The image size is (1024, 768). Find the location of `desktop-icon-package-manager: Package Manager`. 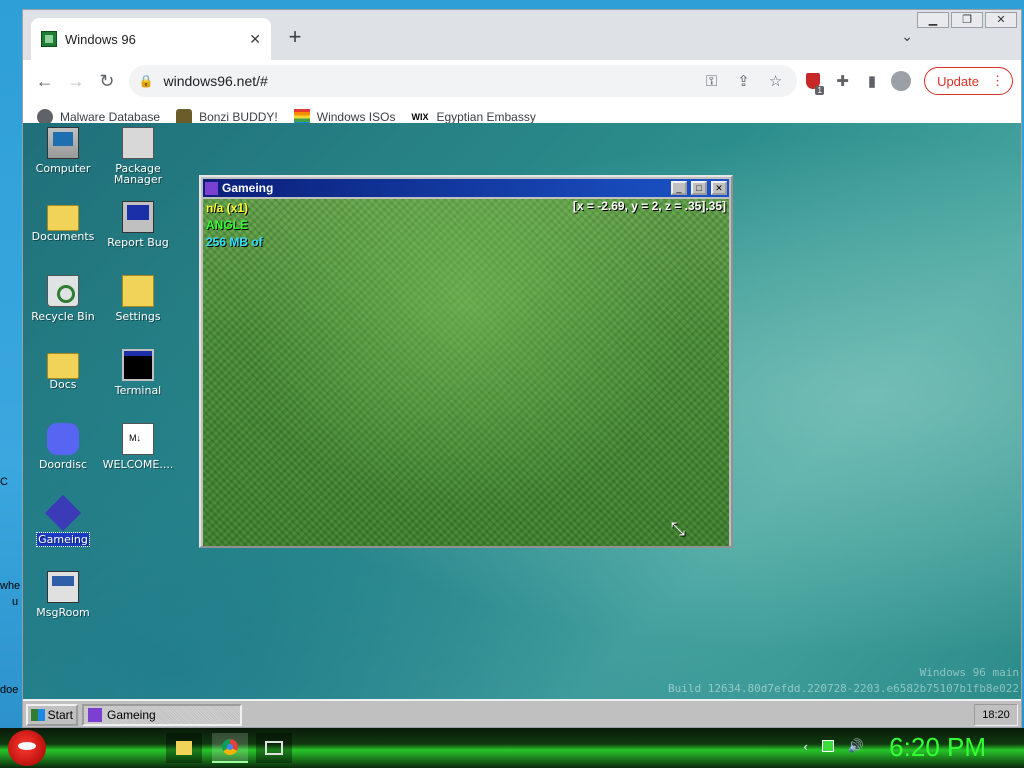

desktop-icon-package-manager: Package Manager is located at coordinates (138, 156).